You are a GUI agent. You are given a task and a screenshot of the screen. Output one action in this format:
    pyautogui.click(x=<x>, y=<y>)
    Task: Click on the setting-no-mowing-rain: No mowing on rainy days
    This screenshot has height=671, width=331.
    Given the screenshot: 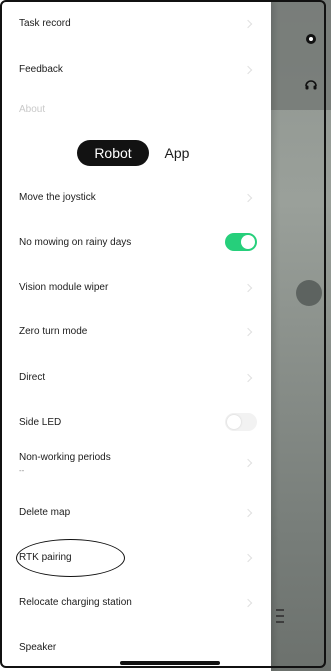 What is the action you would take?
    pyautogui.click(x=139, y=242)
    